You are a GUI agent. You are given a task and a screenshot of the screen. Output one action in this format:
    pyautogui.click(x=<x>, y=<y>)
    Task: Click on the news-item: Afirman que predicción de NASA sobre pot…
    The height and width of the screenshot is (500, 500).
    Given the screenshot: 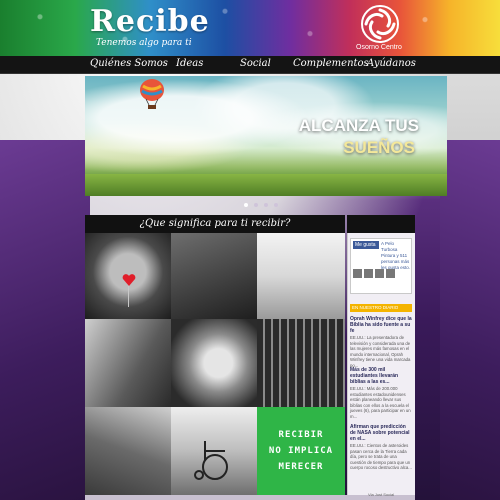 What is the action you would take?
    pyautogui.click(x=381, y=447)
    